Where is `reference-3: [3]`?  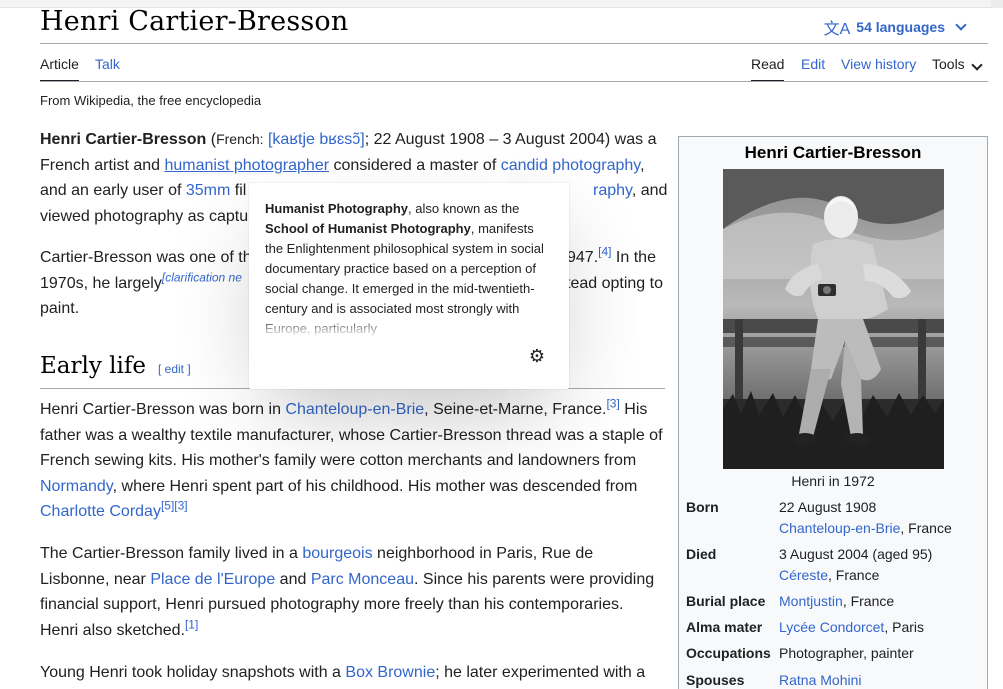
reference-3: [3] is located at coordinates (612, 404).